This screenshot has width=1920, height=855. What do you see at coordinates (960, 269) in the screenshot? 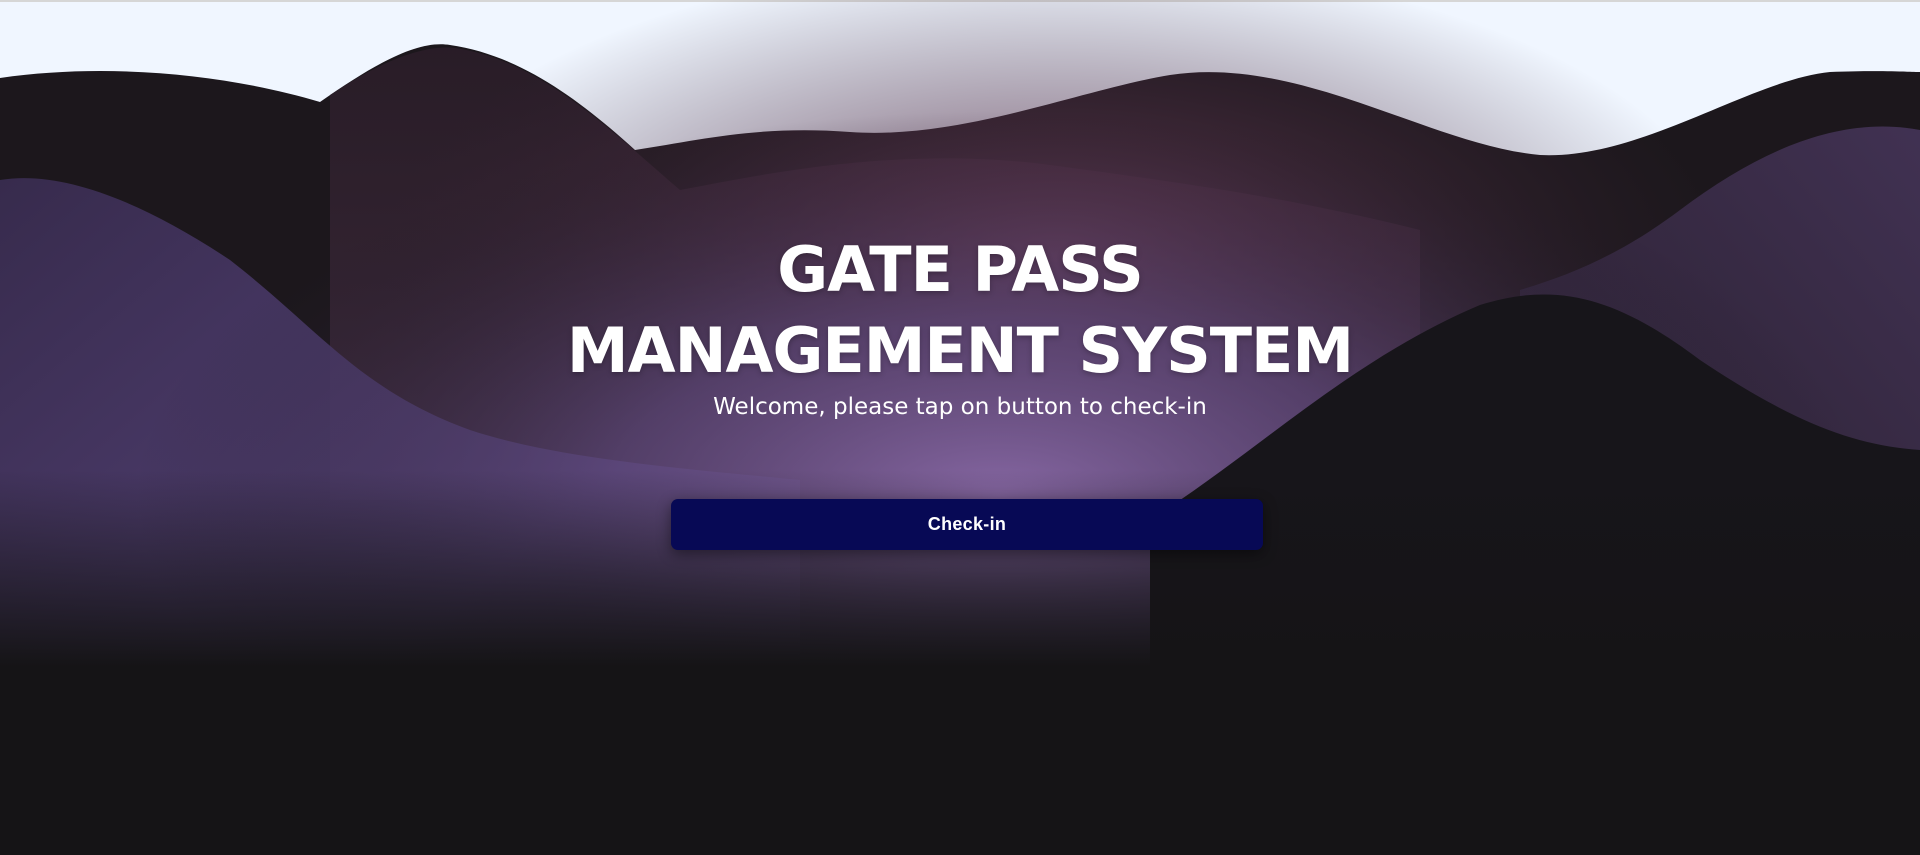
I see `page-title-line-1: GATE PASS` at bounding box center [960, 269].